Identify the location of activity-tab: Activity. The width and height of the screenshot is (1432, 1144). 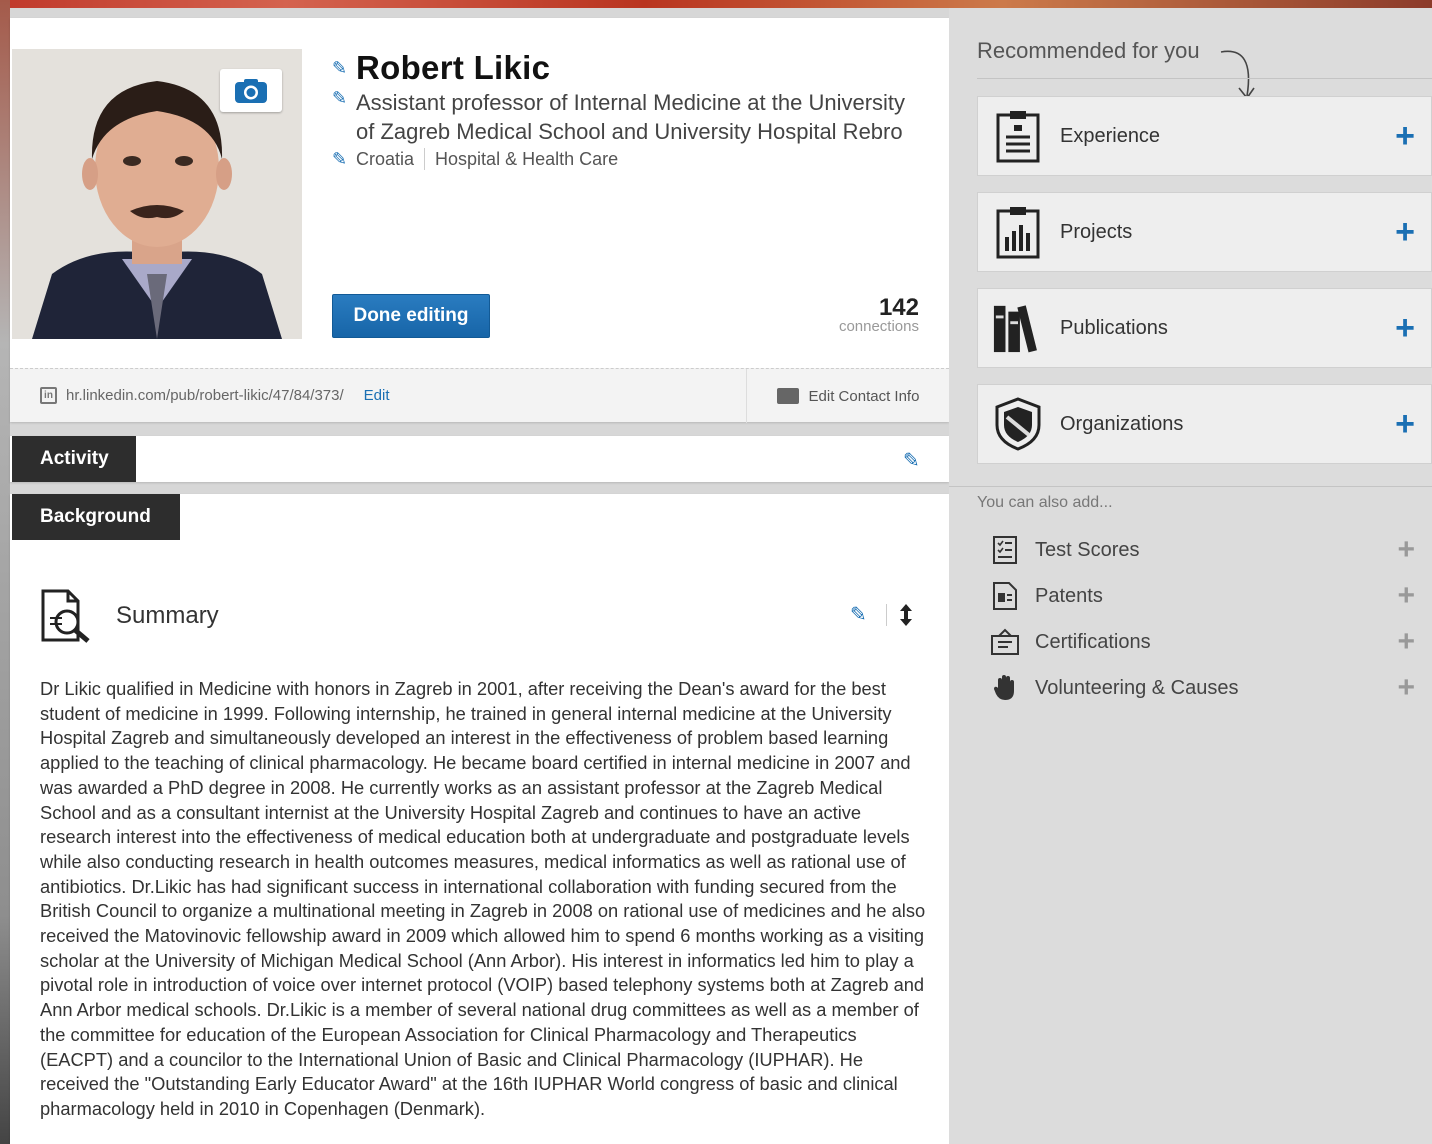
(74, 459).